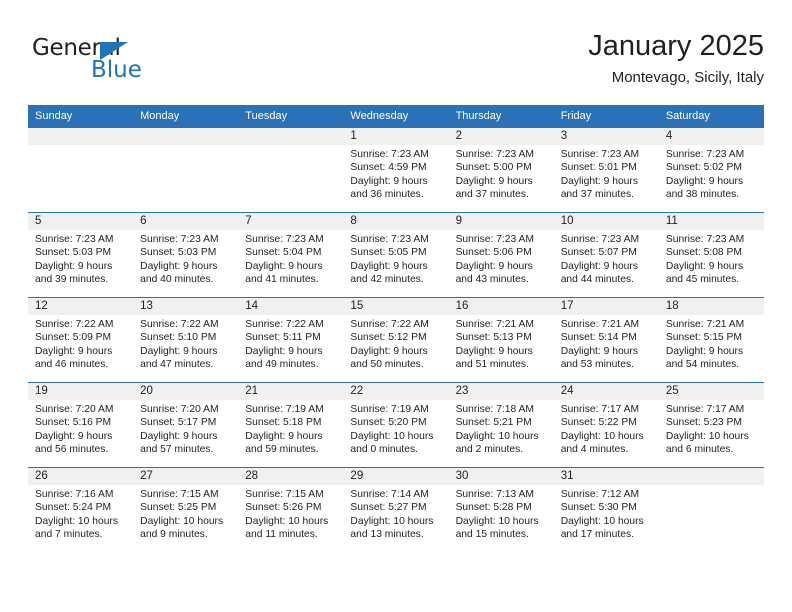  Describe the element at coordinates (283, 508) in the screenshot. I see `sunset-text: Sunset: 5:26 PM` at that location.